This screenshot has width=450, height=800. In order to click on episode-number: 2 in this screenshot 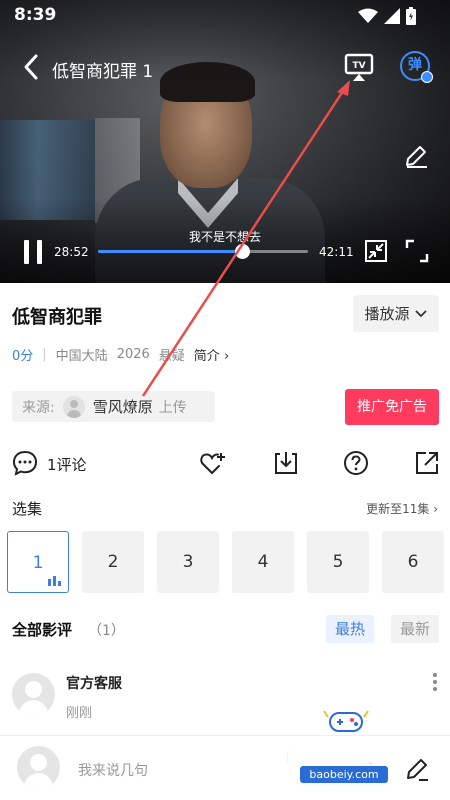, I will do `click(113, 562)`.